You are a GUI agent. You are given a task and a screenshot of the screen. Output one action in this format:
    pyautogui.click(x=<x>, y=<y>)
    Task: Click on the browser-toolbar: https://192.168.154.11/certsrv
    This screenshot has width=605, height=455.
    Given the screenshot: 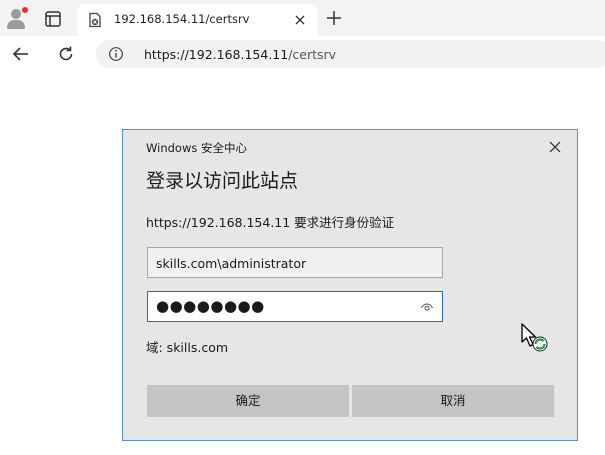 What is the action you would take?
    pyautogui.click(x=302, y=54)
    